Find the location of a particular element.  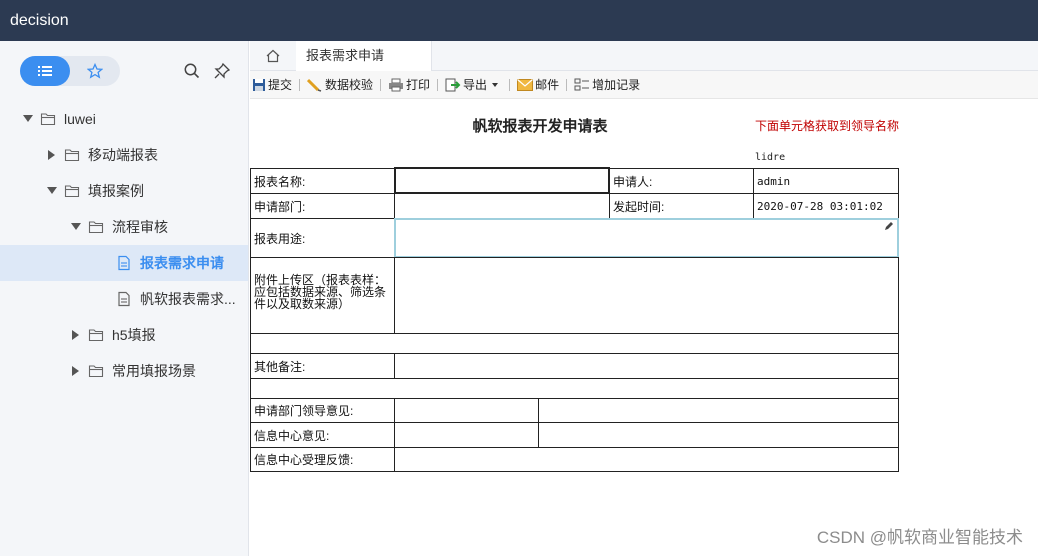

tree-item-label: 移动端报表 is located at coordinates (123, 155).